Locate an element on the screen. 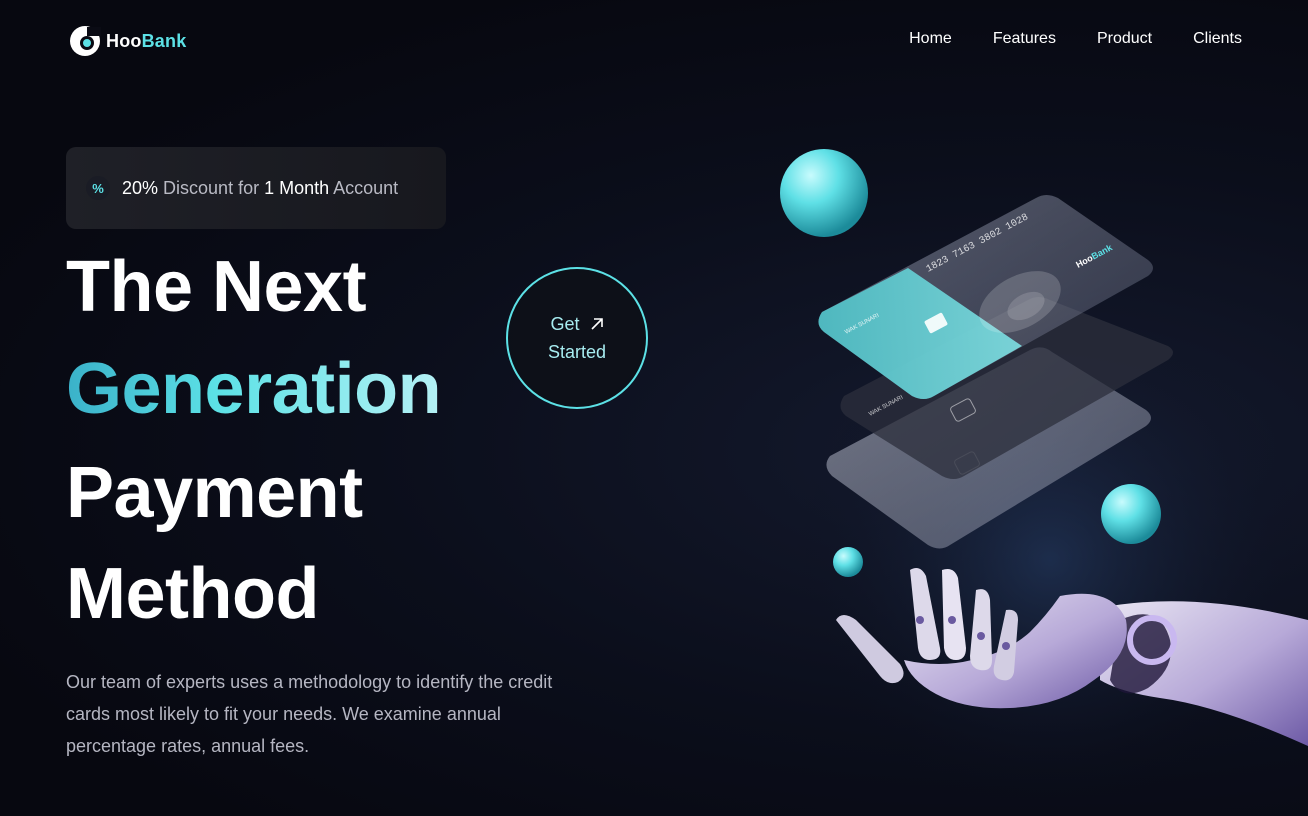  logo-text: HooBank is located at coordinates (146, 41).